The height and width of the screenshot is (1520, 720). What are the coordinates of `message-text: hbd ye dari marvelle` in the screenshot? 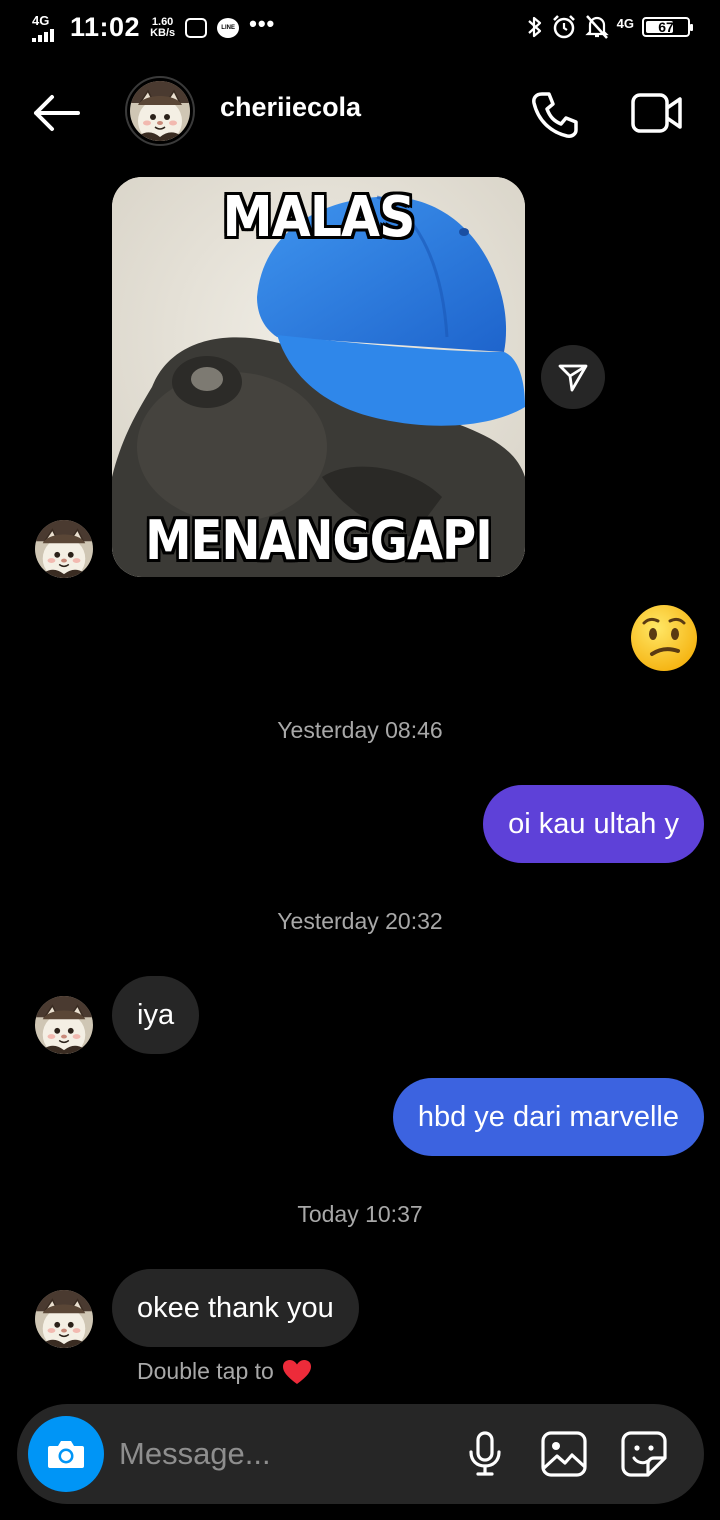 It's located at (548, 1116).